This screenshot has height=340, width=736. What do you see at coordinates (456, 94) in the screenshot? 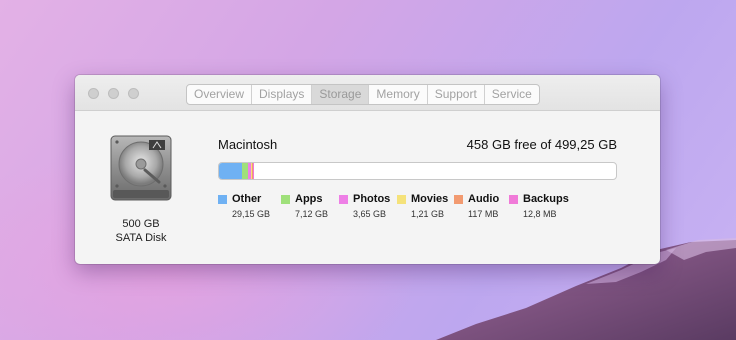
I see `tab-support: Support` at bounding box center [456, 94].